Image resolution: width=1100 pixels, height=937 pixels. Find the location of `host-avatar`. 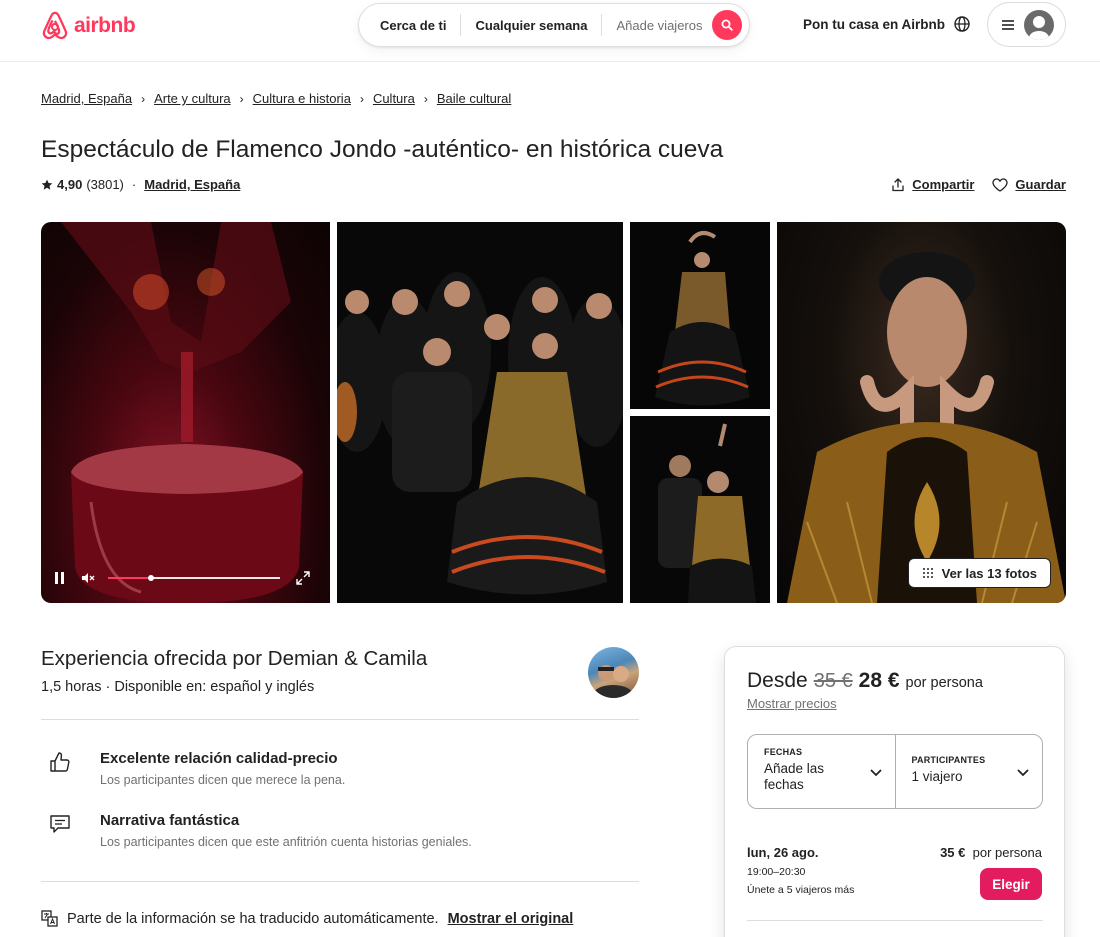

host-avatar is located at coordinates (613, 672).